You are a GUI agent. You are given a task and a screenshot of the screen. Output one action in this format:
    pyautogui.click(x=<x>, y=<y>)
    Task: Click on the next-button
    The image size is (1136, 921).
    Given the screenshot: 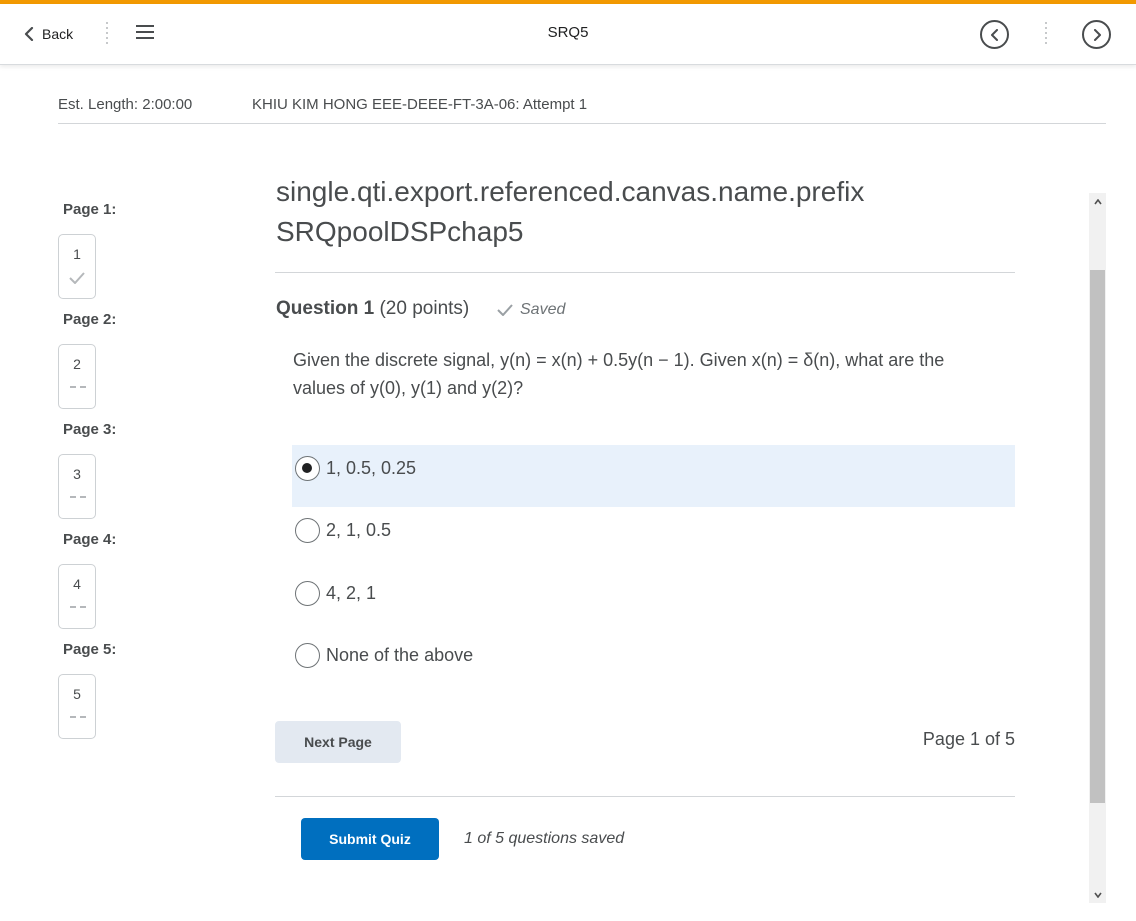 What is the action you would take?
    pyautogui.click(x=1096, y=34)
    